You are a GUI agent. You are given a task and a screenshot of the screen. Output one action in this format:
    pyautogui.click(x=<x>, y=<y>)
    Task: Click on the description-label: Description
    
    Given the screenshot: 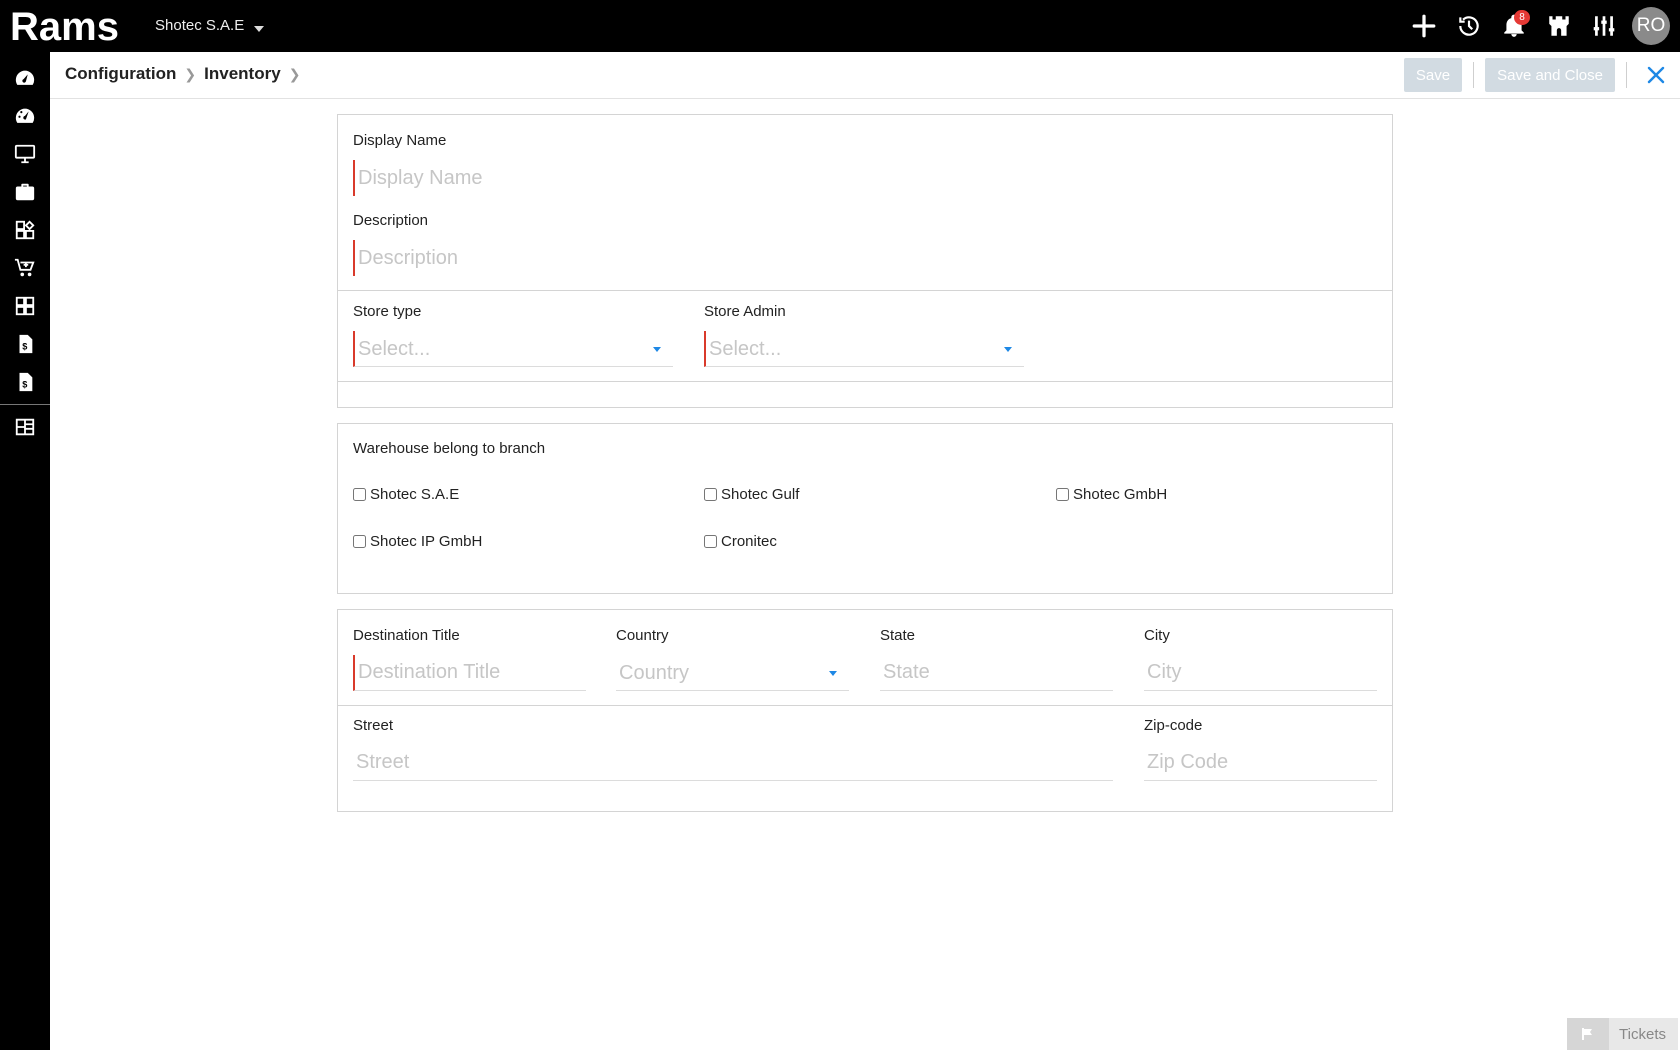 What is the action you would take?
    pyautogui.click(x=391, y=220)
    